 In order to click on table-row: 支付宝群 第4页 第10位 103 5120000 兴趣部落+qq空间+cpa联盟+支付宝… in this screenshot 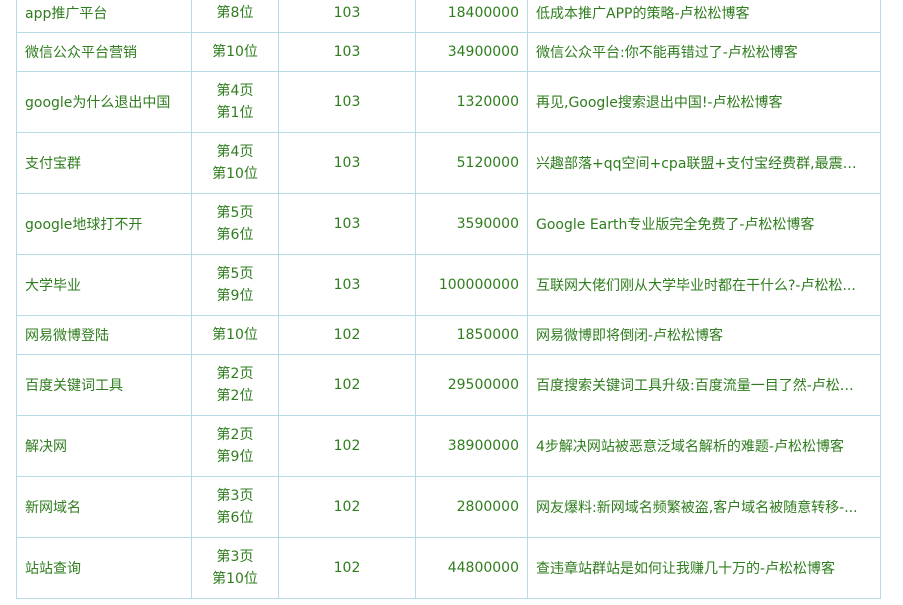, I will do `click(448, 163)`.